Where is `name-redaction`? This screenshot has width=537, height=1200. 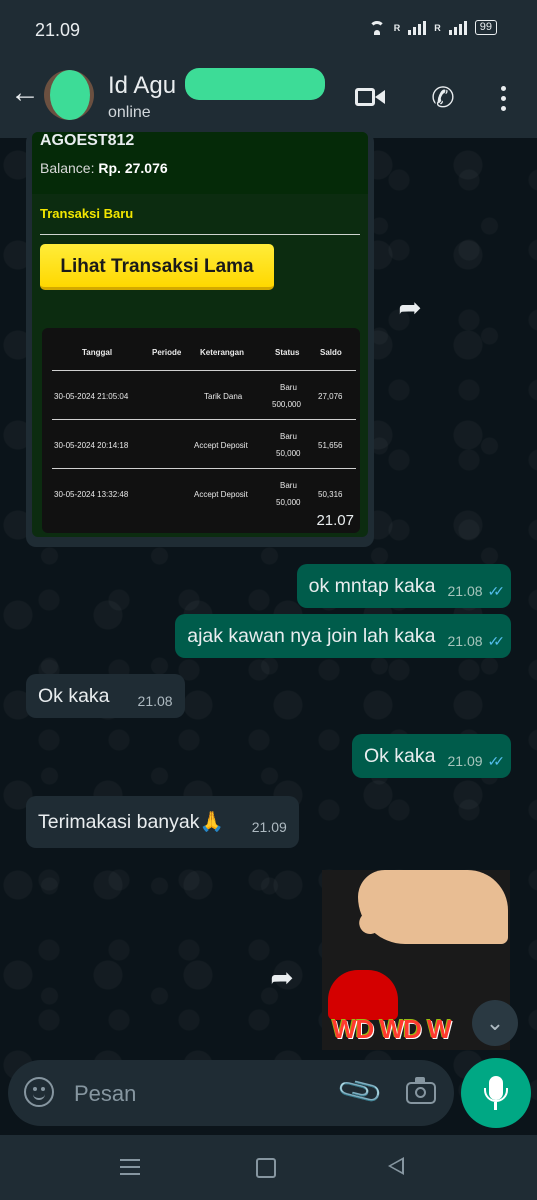
name-redaction is located at coordinates (255, 84).